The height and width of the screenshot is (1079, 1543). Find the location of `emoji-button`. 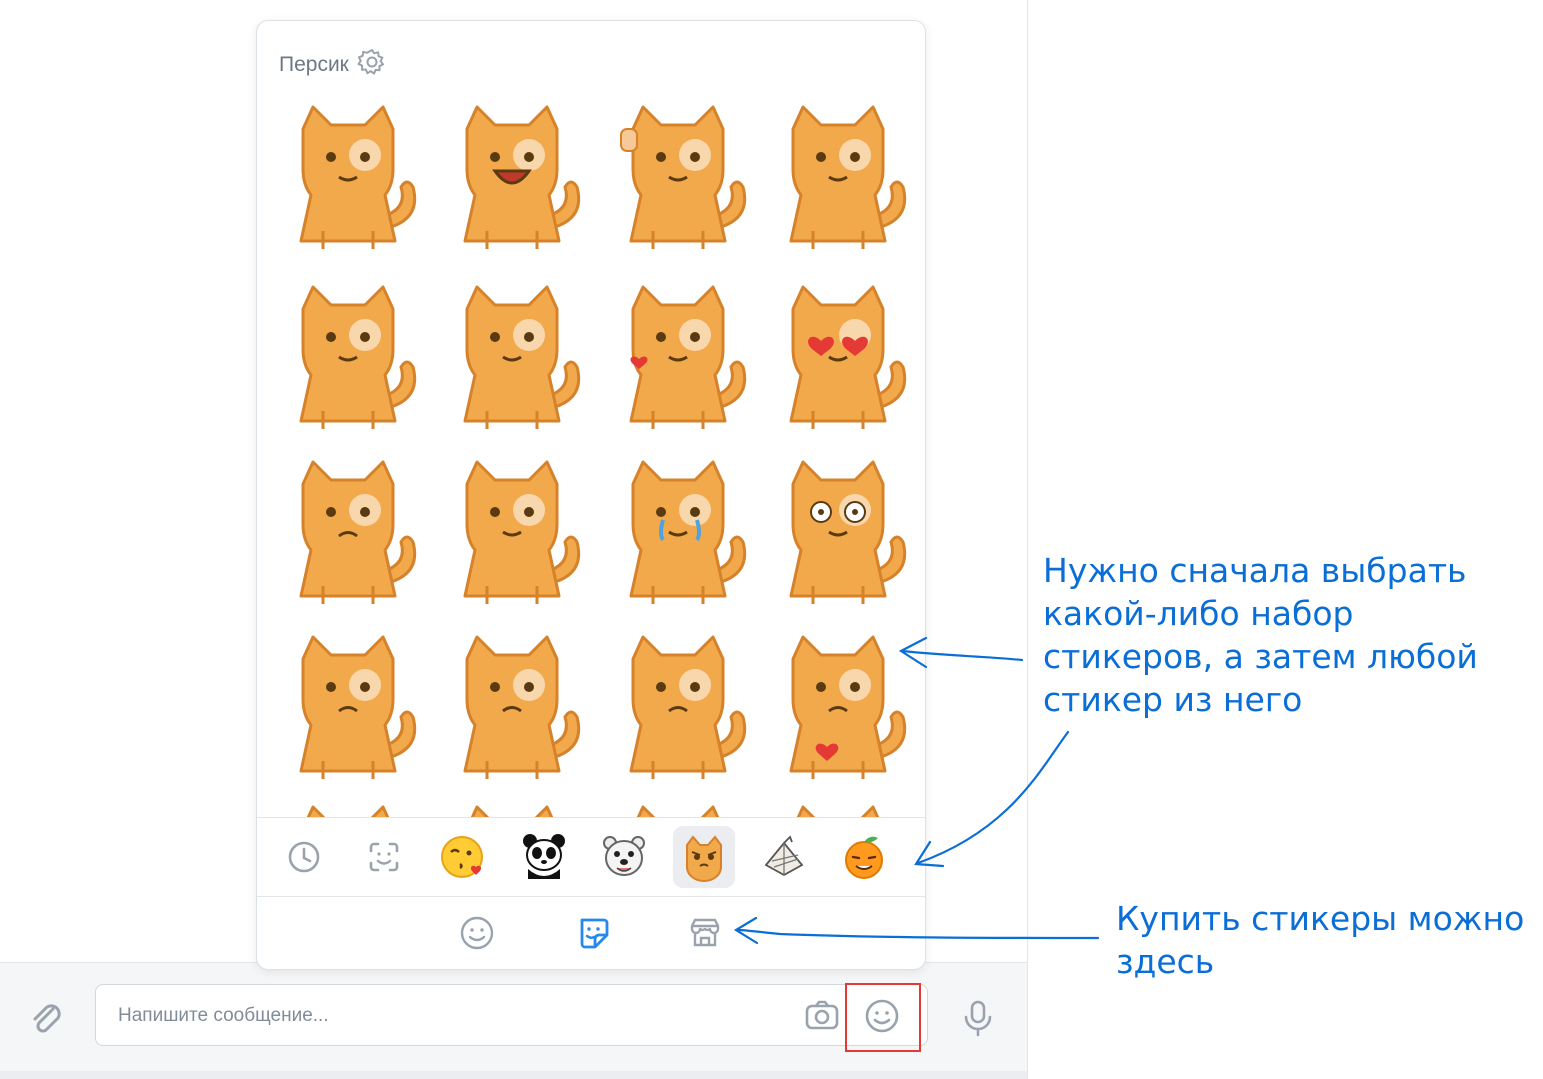

emoji-button is located at coordinates (882, 1016).